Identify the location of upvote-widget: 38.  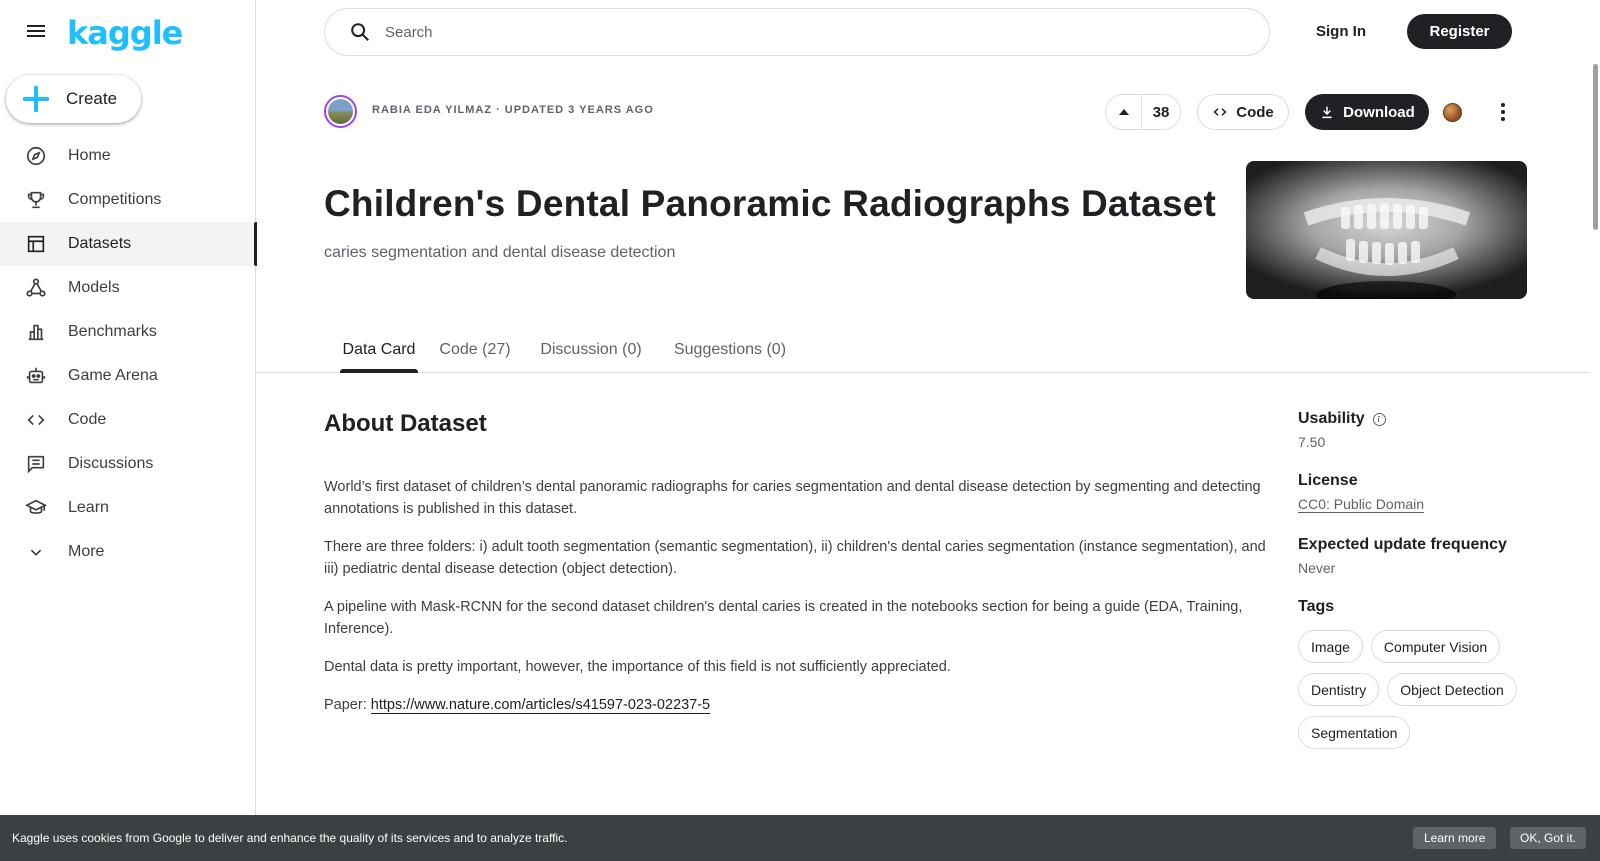
(1143, 112).